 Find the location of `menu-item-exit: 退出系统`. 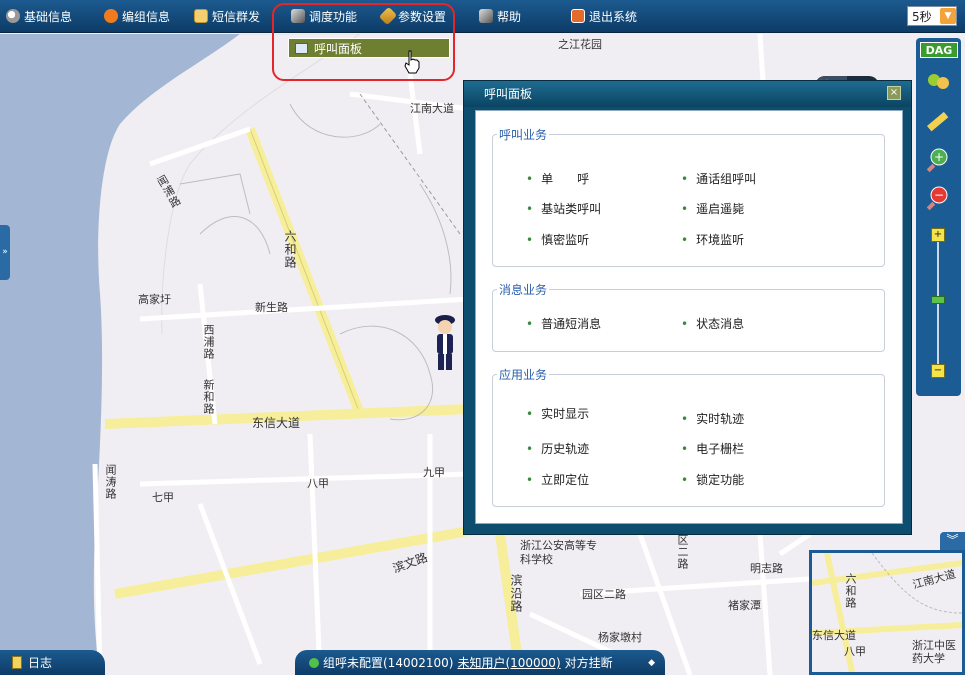

menu-item-exit: 退出系统 is located at coordinates (604, 16).